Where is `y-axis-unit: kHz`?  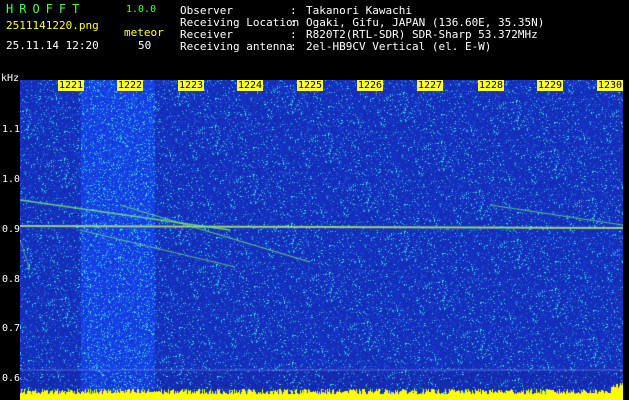
y-axis-unit: kHz is located at coordinates (10, 78).